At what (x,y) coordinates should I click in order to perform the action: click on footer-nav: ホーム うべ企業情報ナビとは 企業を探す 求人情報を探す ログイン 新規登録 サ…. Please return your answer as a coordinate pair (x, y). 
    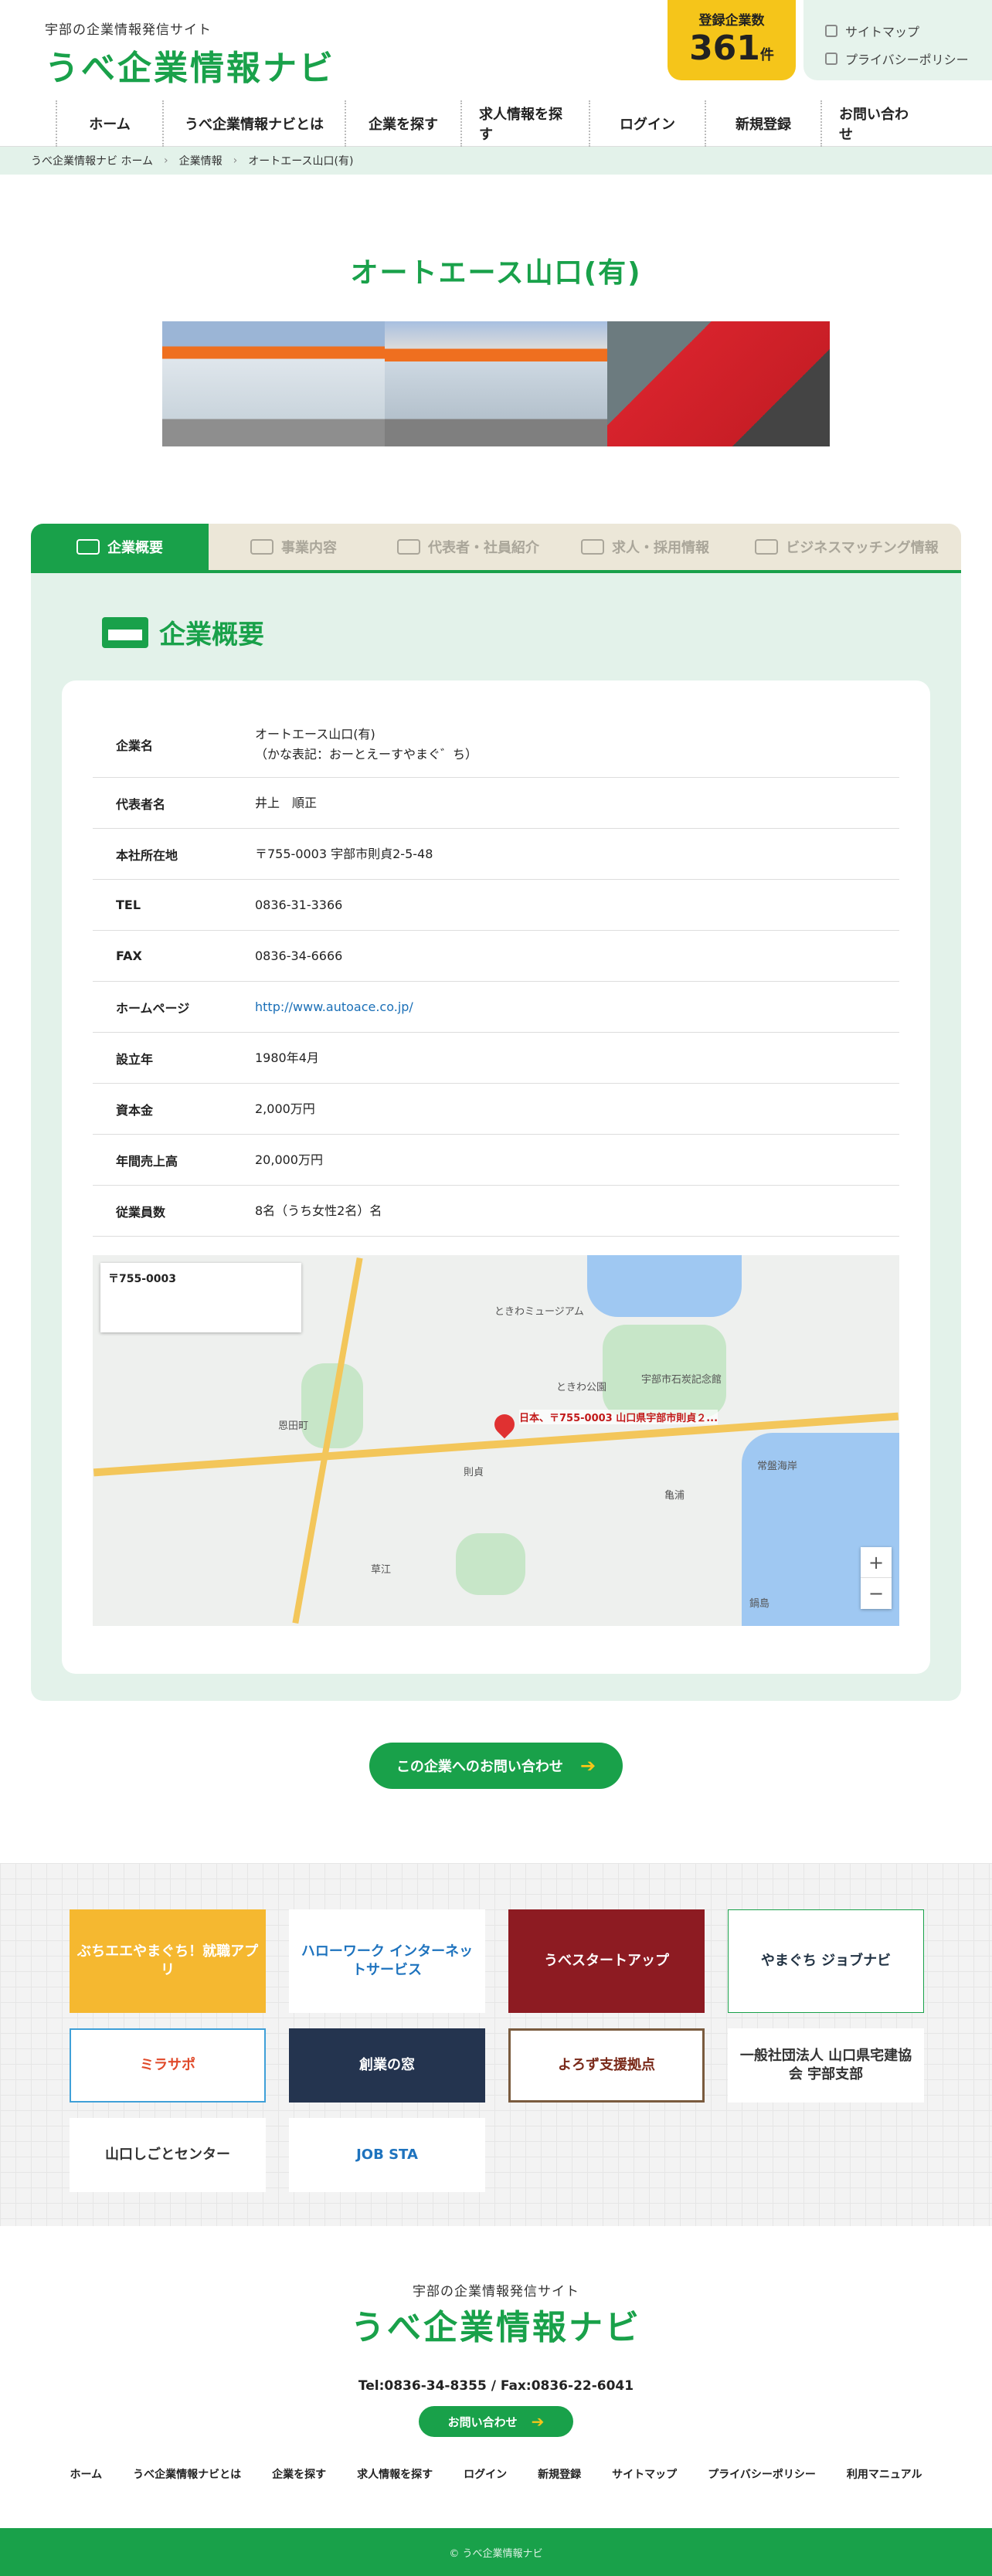
    Looking at the image, I should click on (496, 2474).